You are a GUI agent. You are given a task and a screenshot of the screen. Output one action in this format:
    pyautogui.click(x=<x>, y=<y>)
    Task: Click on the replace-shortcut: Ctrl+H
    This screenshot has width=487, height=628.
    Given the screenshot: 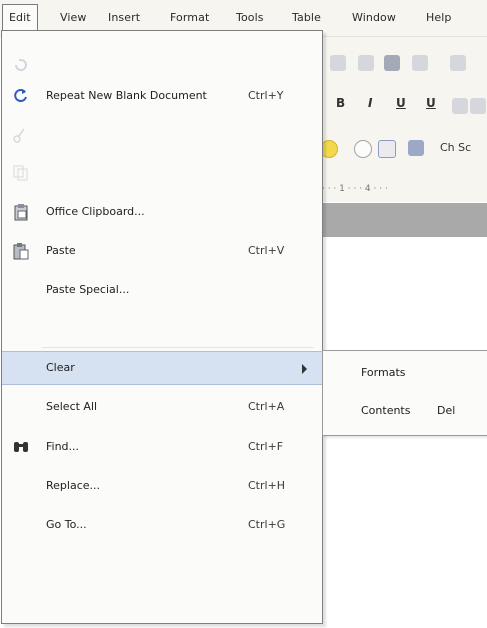 What is the action you would take?
    pyautogui.click(x=267, y=485)
    